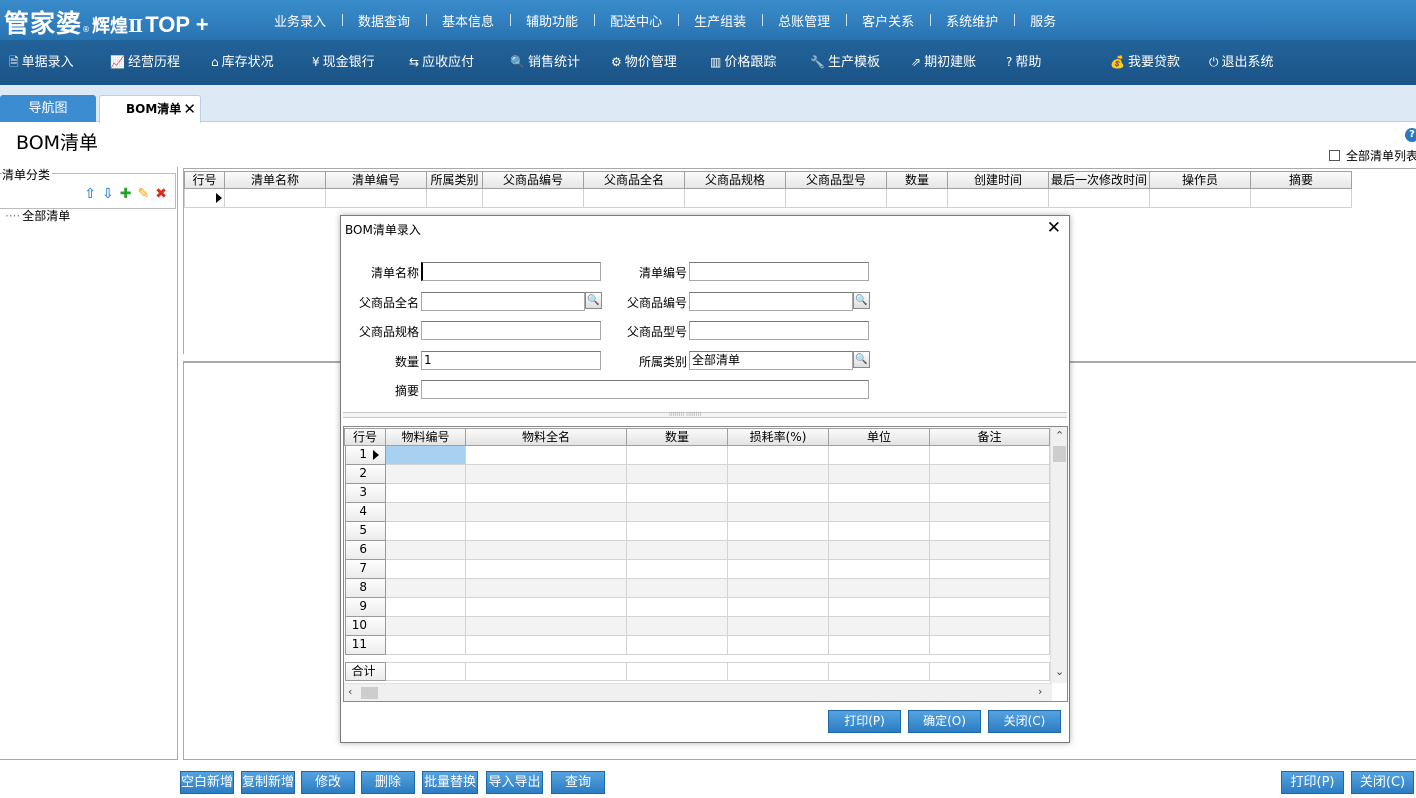  I want to click on toolbar-production-template: 🔧 生产模板, so click(845, 62).